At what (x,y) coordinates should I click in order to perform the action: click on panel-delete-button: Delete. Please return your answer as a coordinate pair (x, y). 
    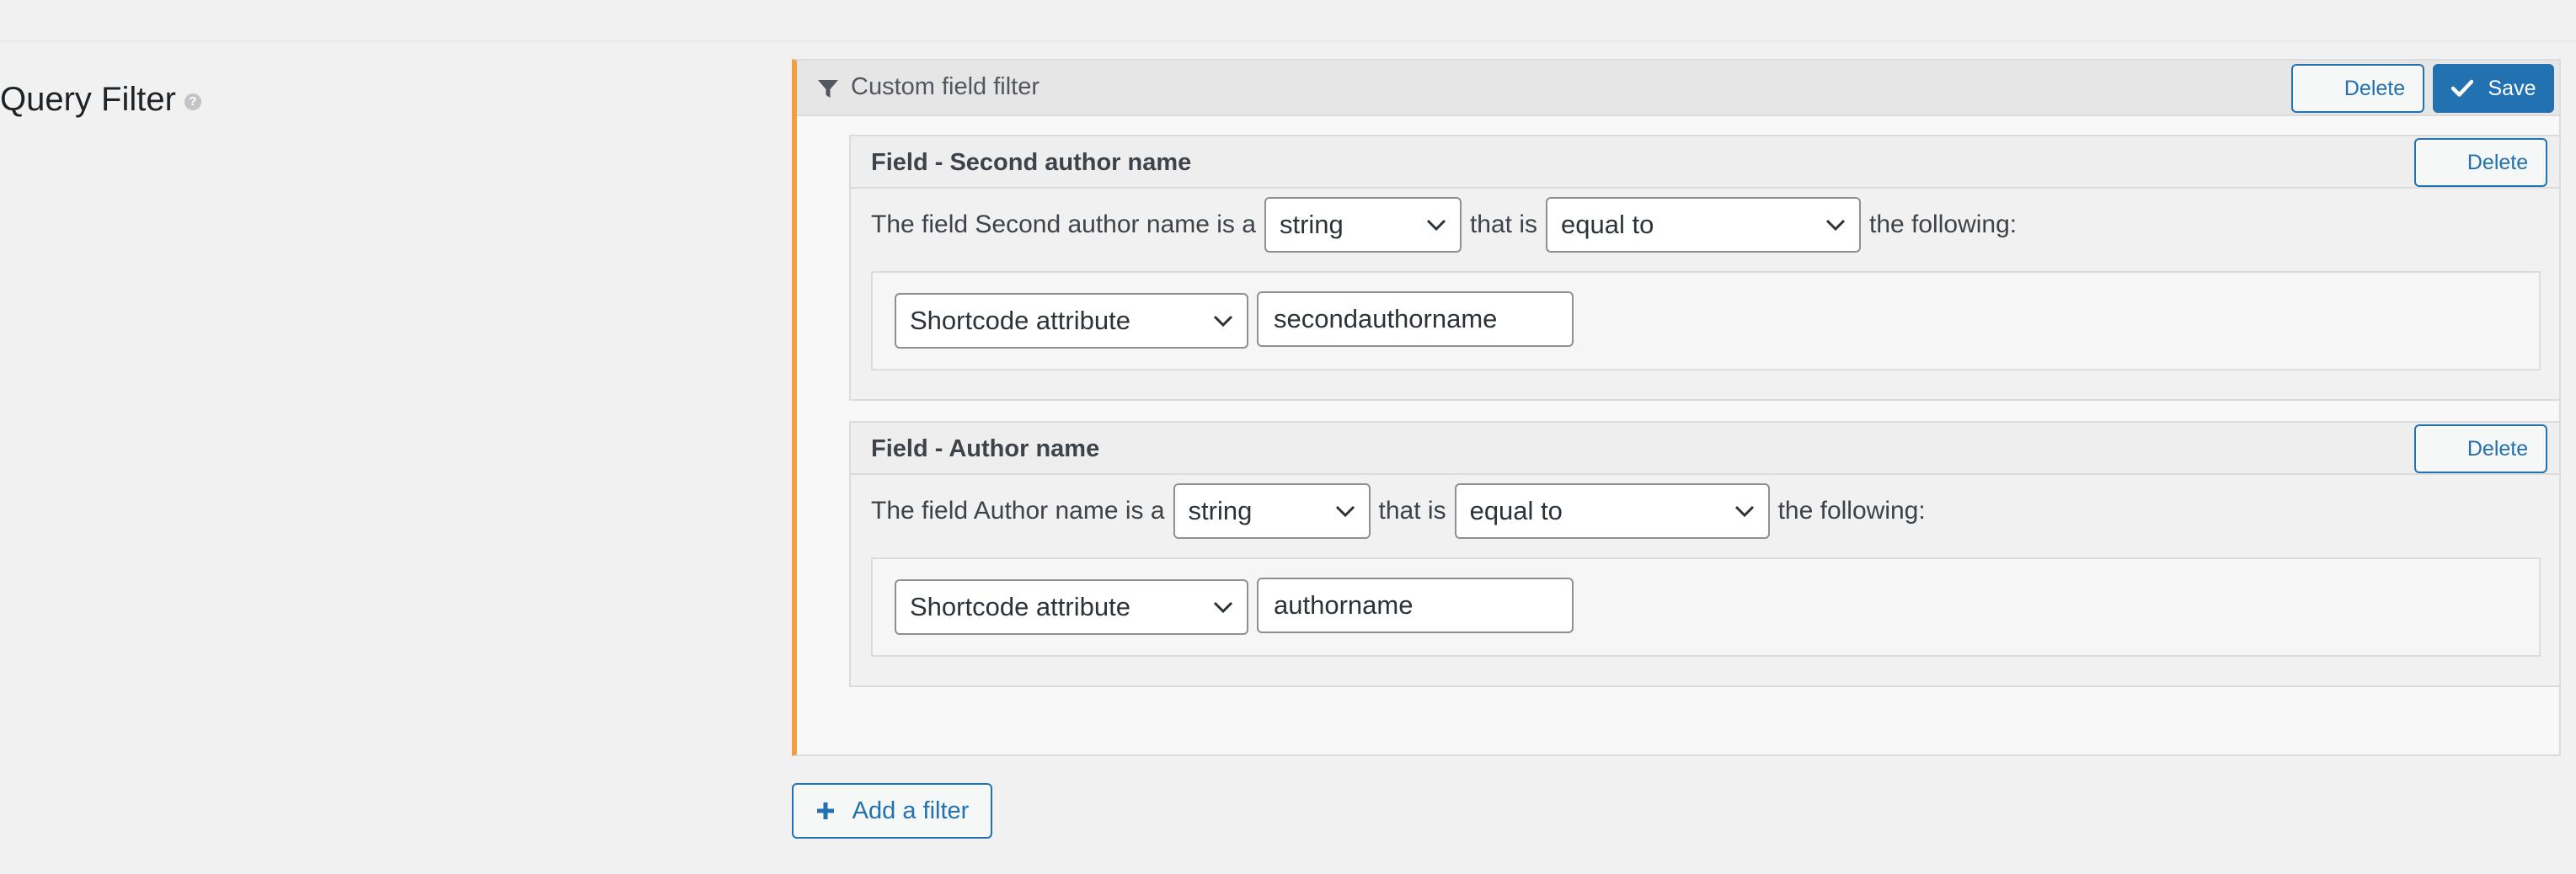
    Looking at the image, I should click on (2357, 88).